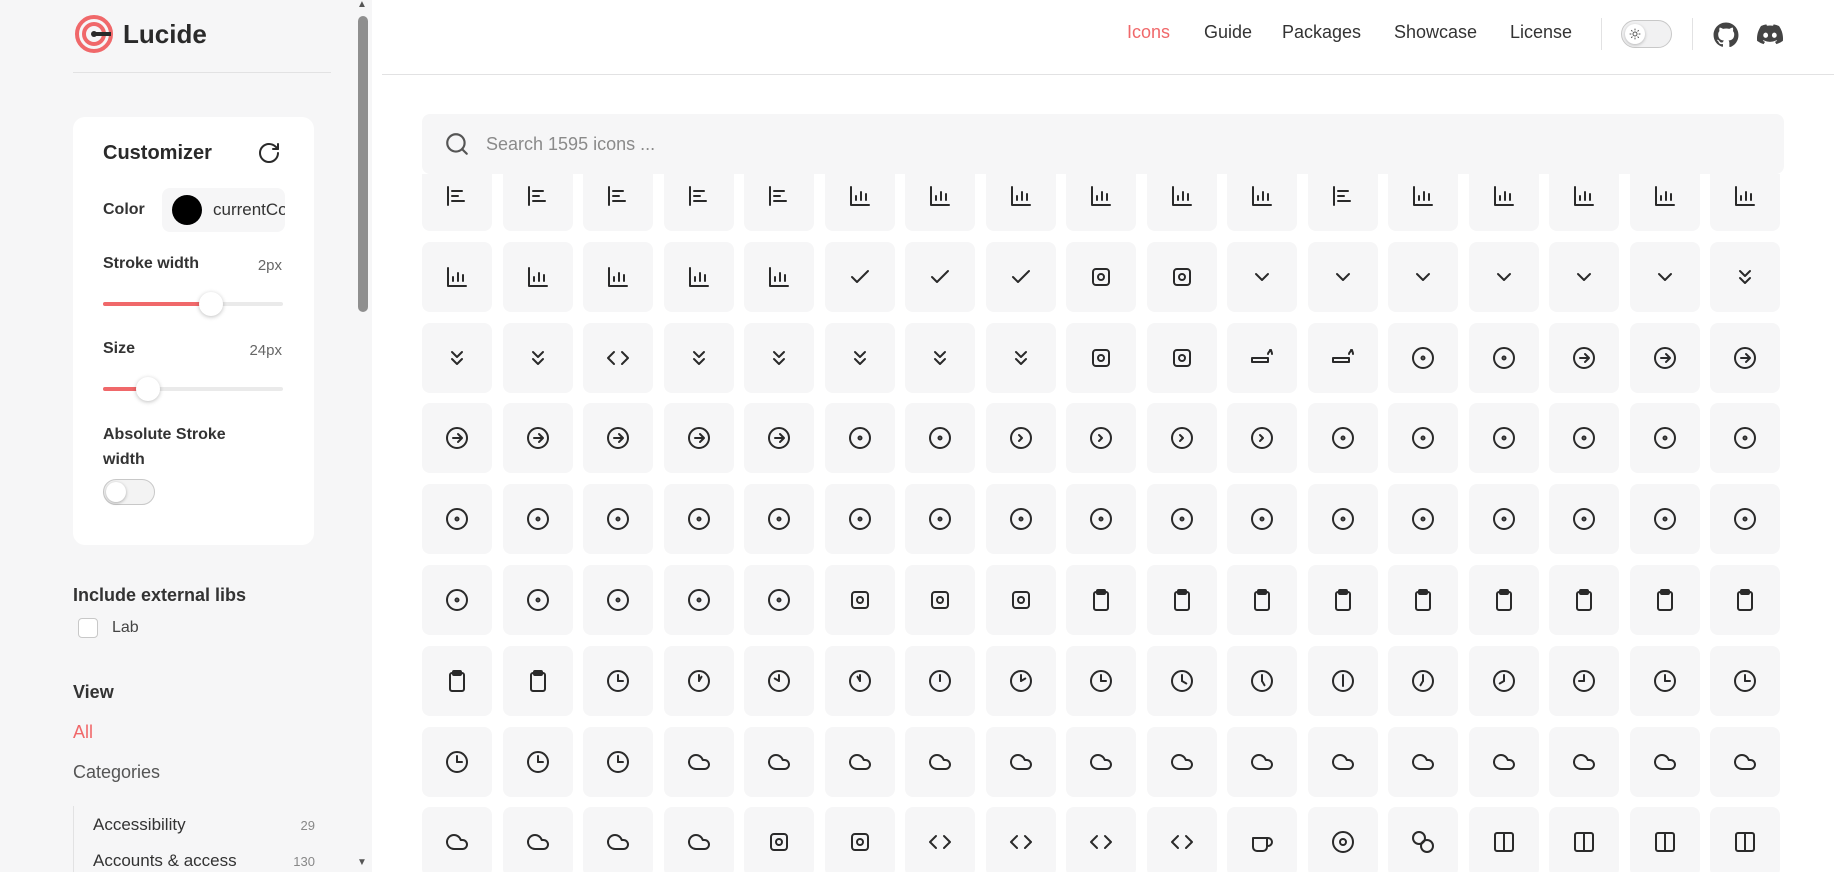 This screenshot has height=872, width=1834. I want to click on size-slider-thumb, so click(148, 389).